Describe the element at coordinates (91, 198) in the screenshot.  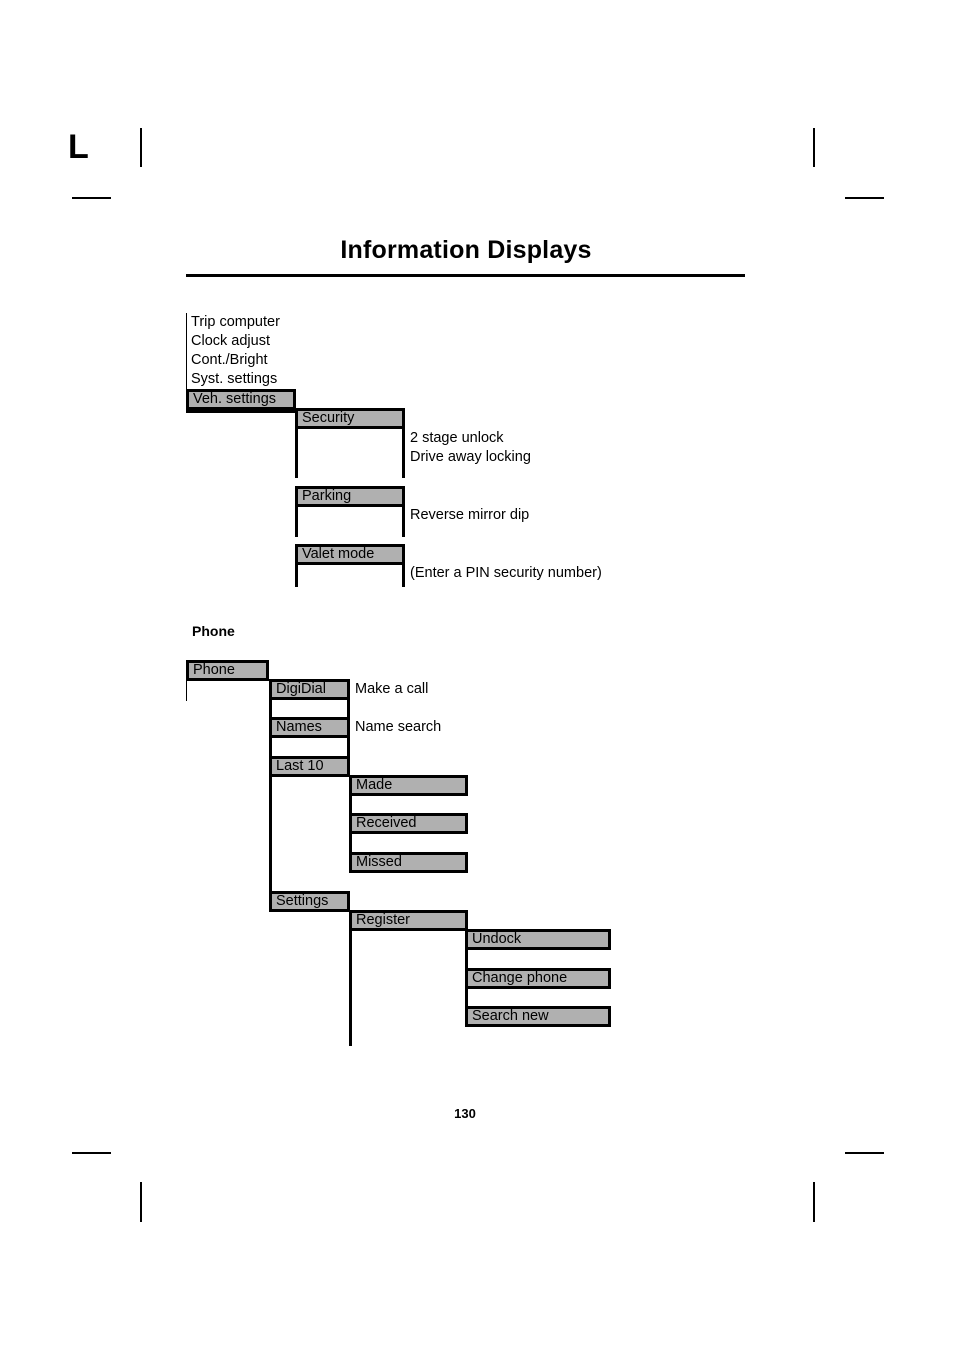
I see `crop-mark-top-left-horizontal` at that location.